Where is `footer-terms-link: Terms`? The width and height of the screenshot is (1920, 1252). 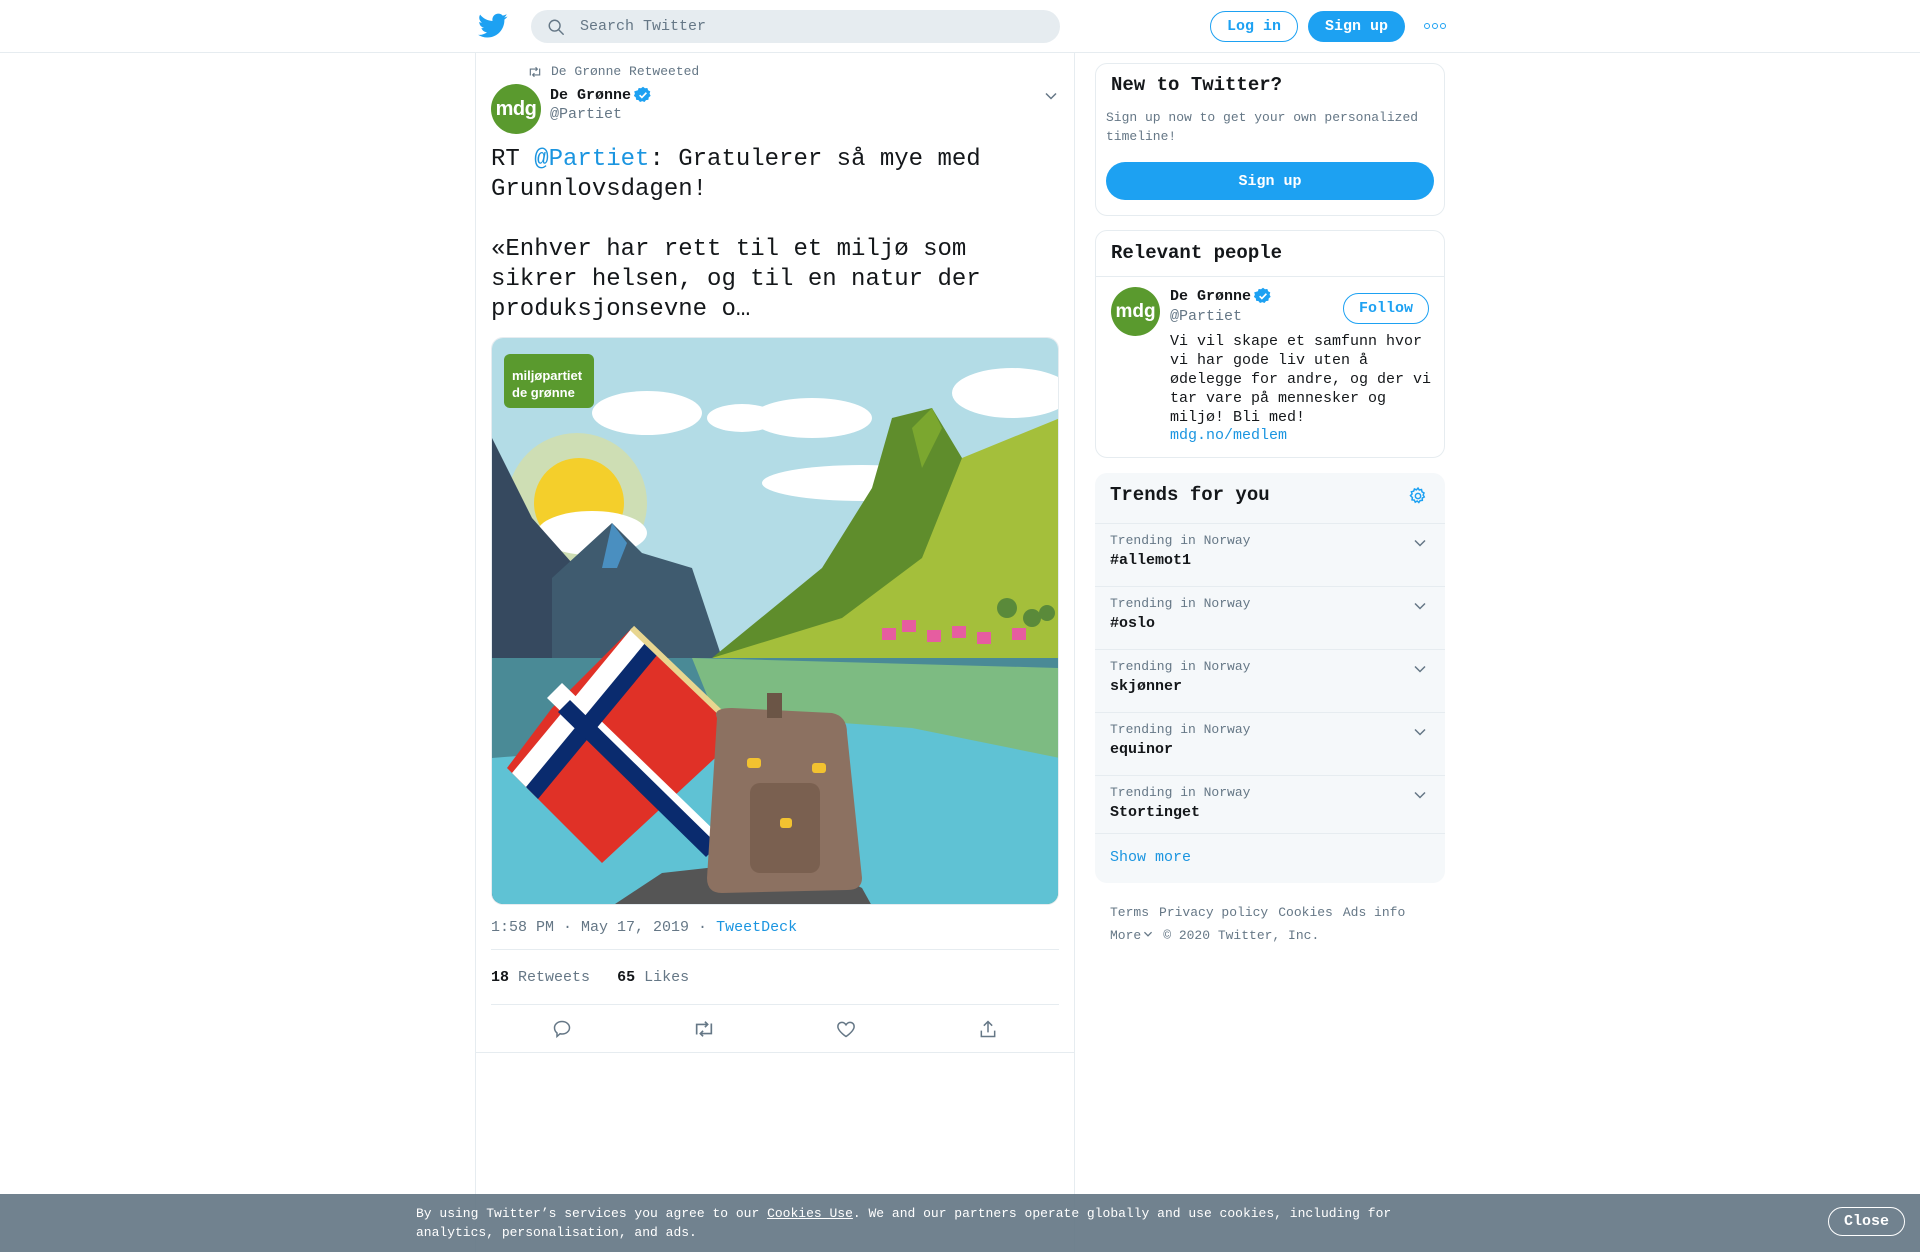 footer-terms-link: Terms is located at coordinates (1129, 912).